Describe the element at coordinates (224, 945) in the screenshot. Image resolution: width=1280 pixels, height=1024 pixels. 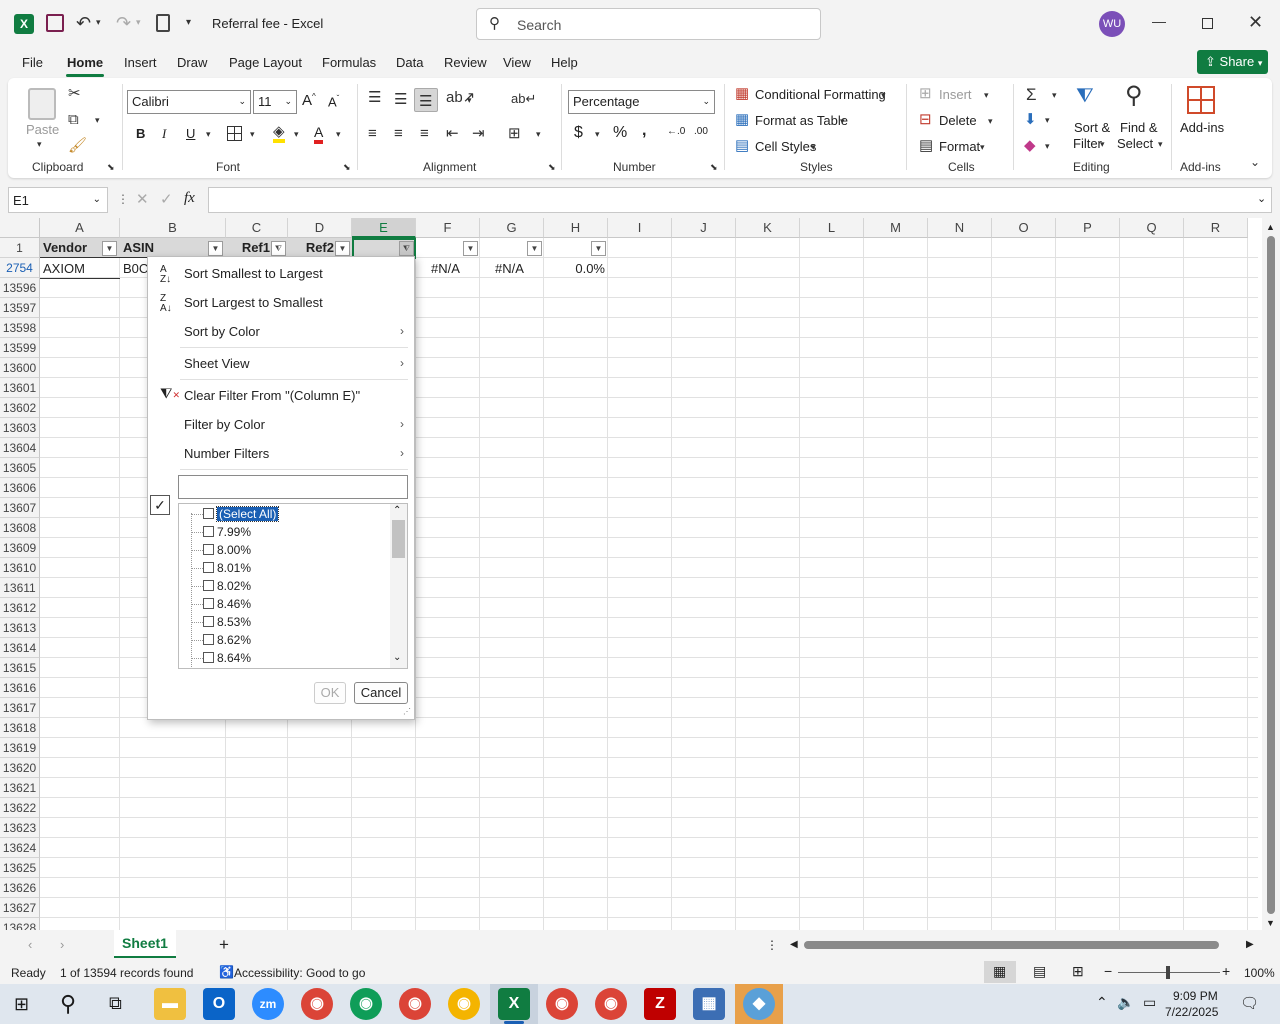
I see `add-sheet-button: +` at that location.